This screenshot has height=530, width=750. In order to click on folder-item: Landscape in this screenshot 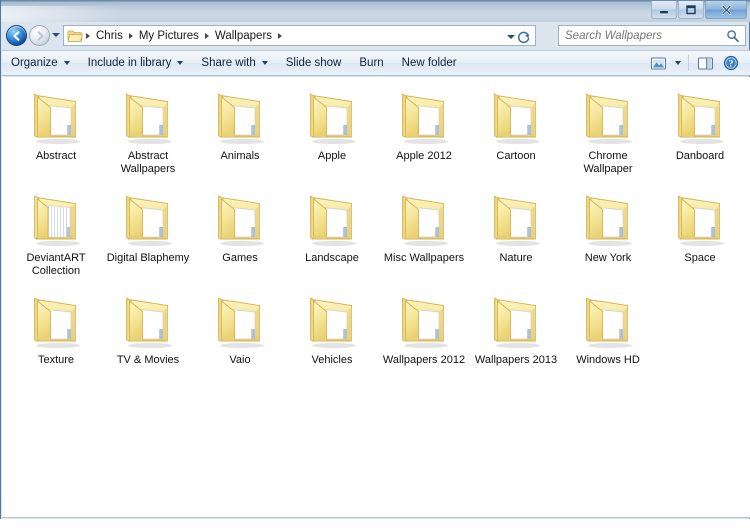, I will do `click(332, 236)`.